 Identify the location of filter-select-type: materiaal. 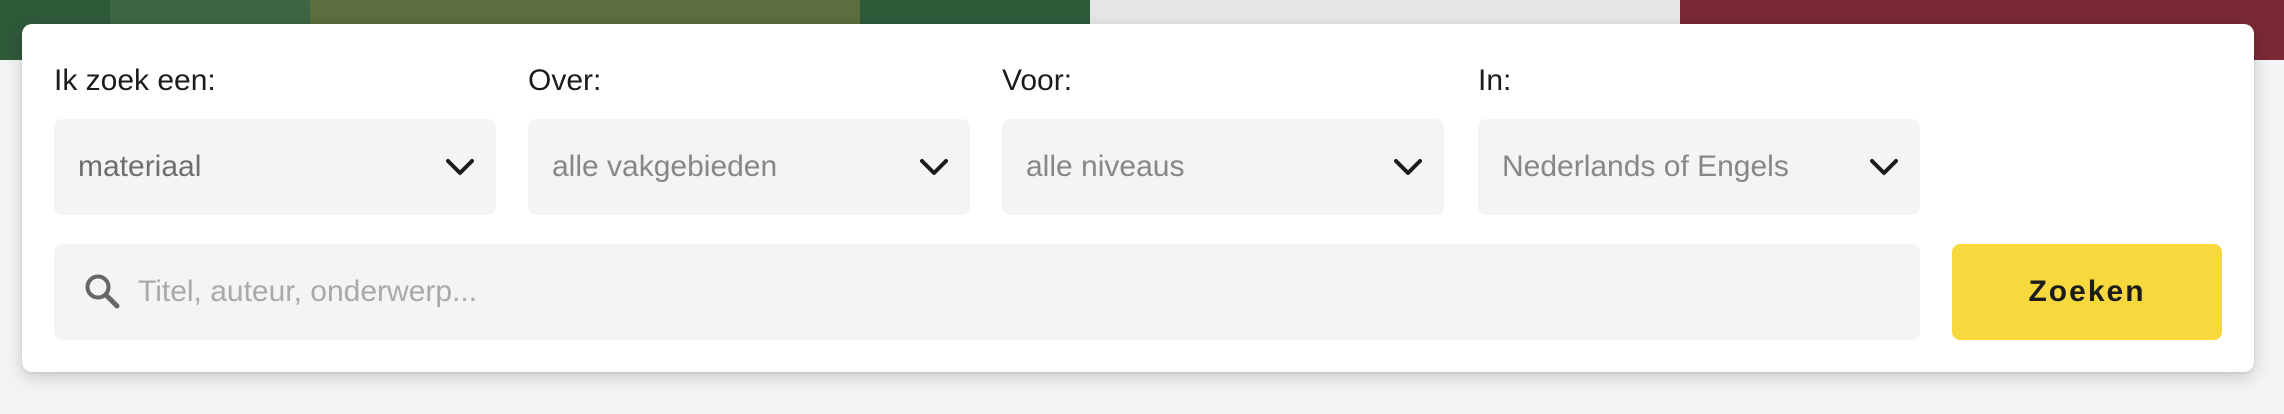
(275, 167).